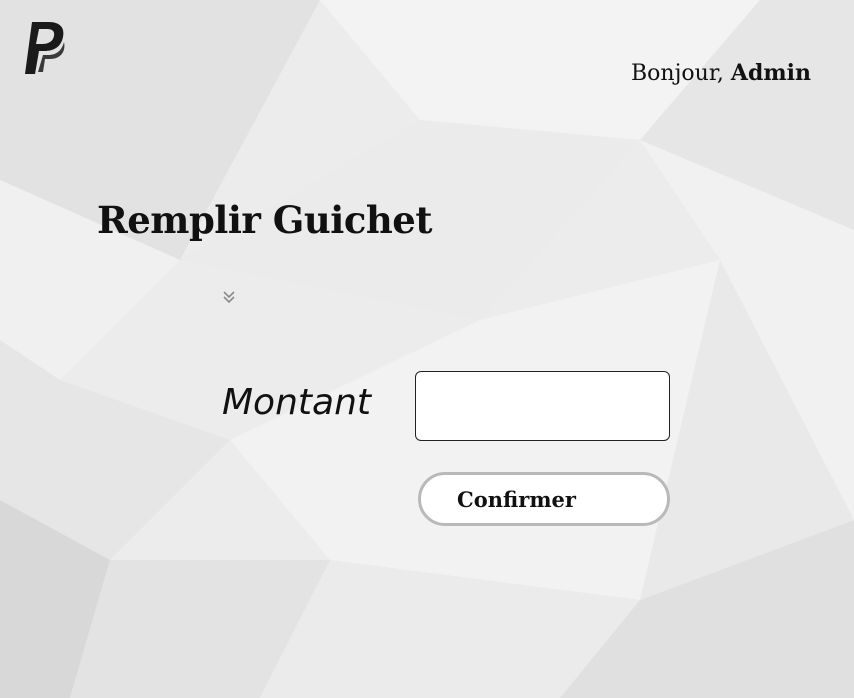 Image resolution: width=854 pixels, height=698 pixels. I want to click on page-title: Remplir Guichet, so click(264, 220).